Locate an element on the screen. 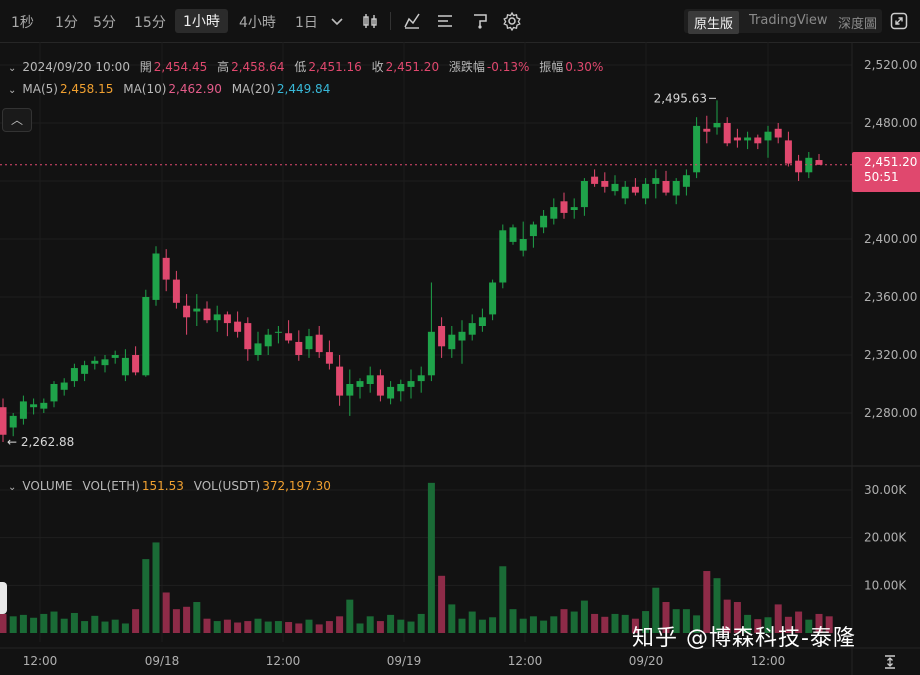 The width and height of the screenshot is (920, 675). resize-handle-icon is located at coordinates (890, 662).